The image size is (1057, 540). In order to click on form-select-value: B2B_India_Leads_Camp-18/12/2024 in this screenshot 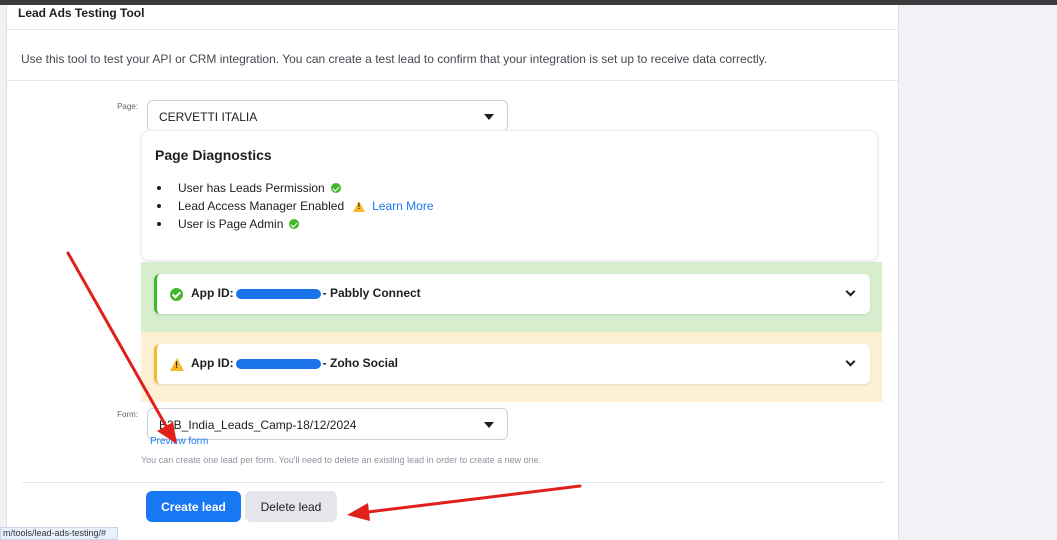, I will do `click(258, 425)`.